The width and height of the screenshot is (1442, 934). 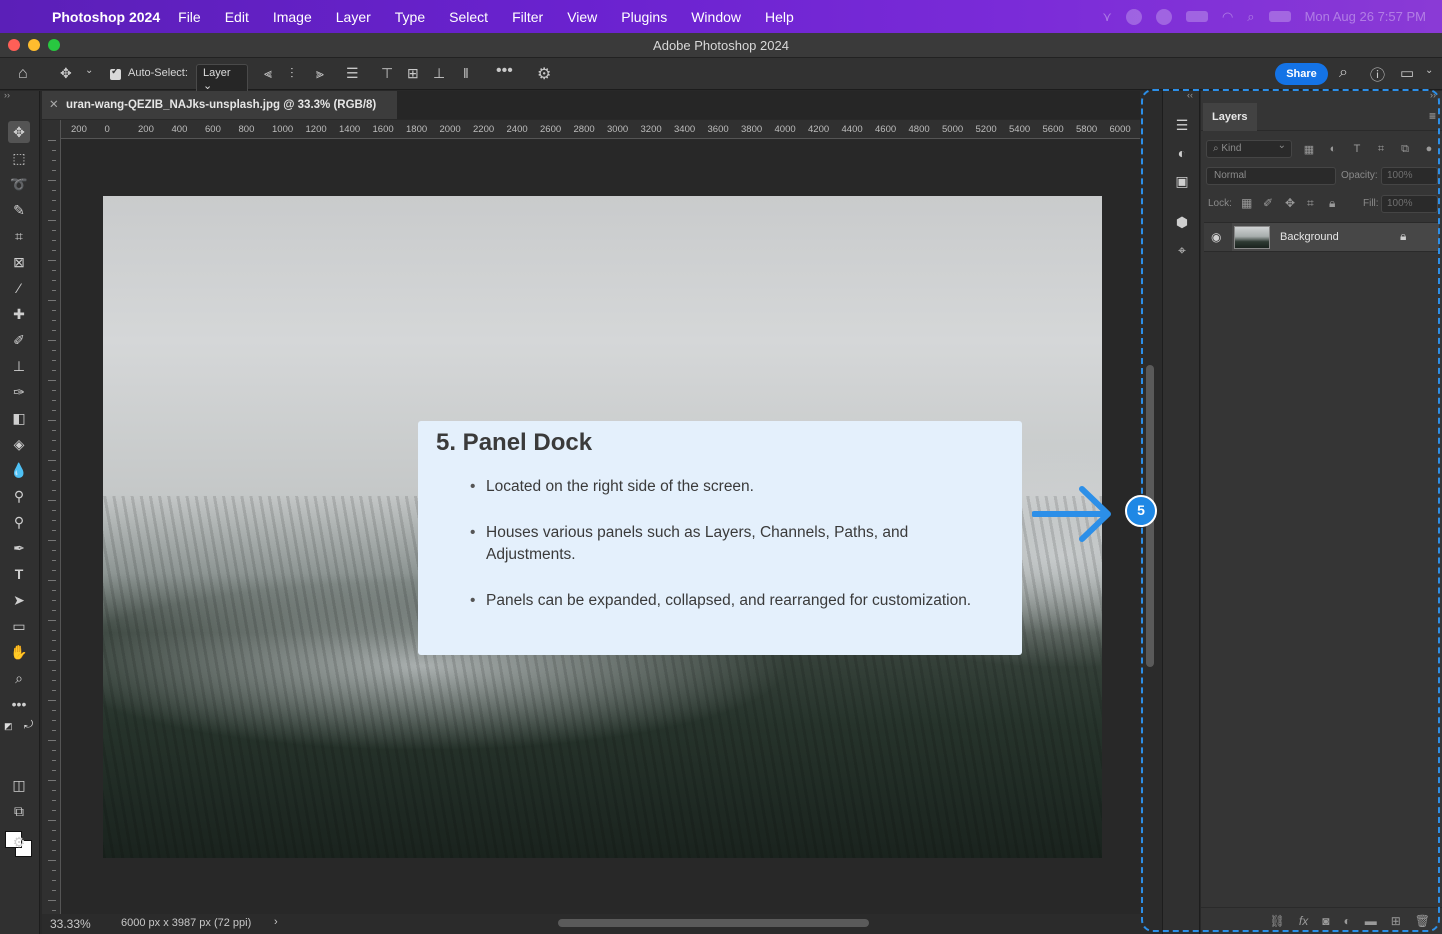 What do you see at coordinates (1301, 74) in the screenshot?
I see `share-button: Share` at bounding box center [1301, 74].